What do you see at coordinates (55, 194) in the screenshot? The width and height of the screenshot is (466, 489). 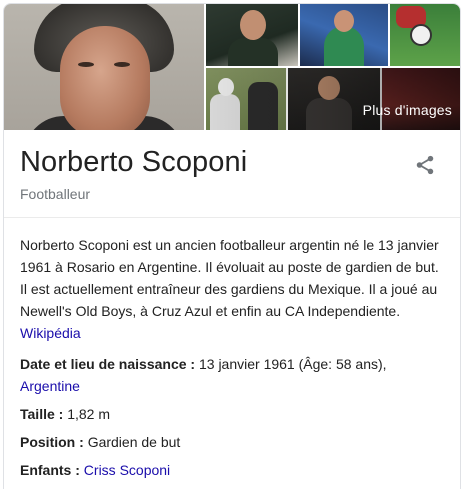 I see `subtitle: Footballeur` at bounding box center [55, 194].